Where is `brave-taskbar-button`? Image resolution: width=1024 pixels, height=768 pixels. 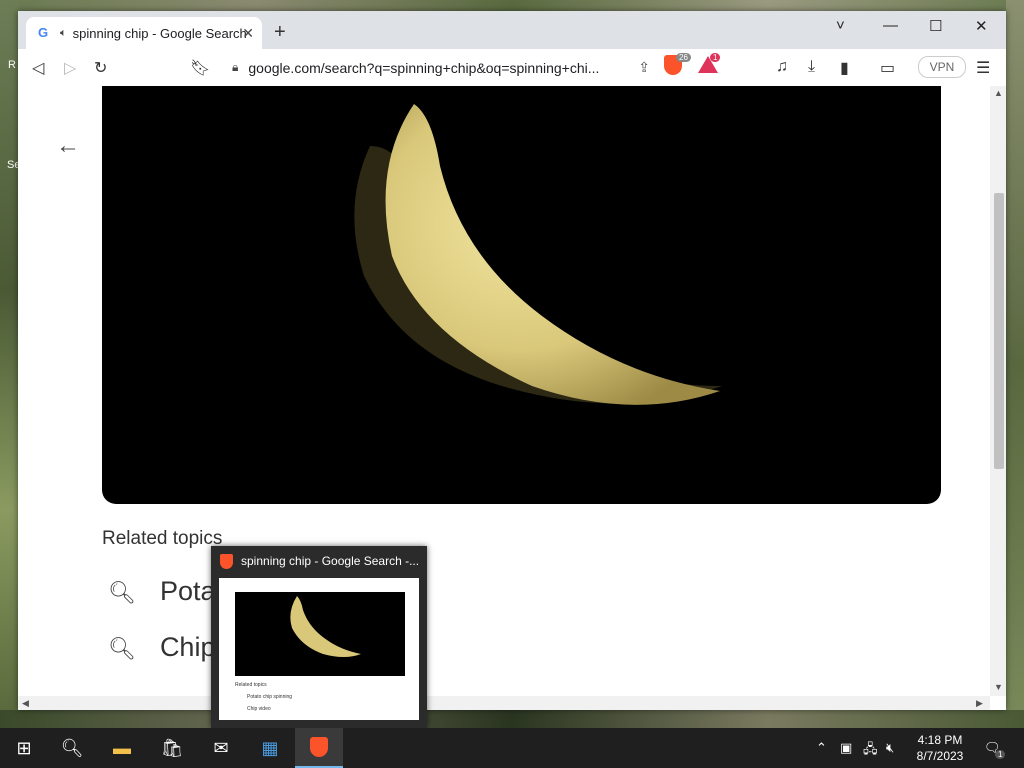
brave-taskbar-button is located at coordinates (319, 748).